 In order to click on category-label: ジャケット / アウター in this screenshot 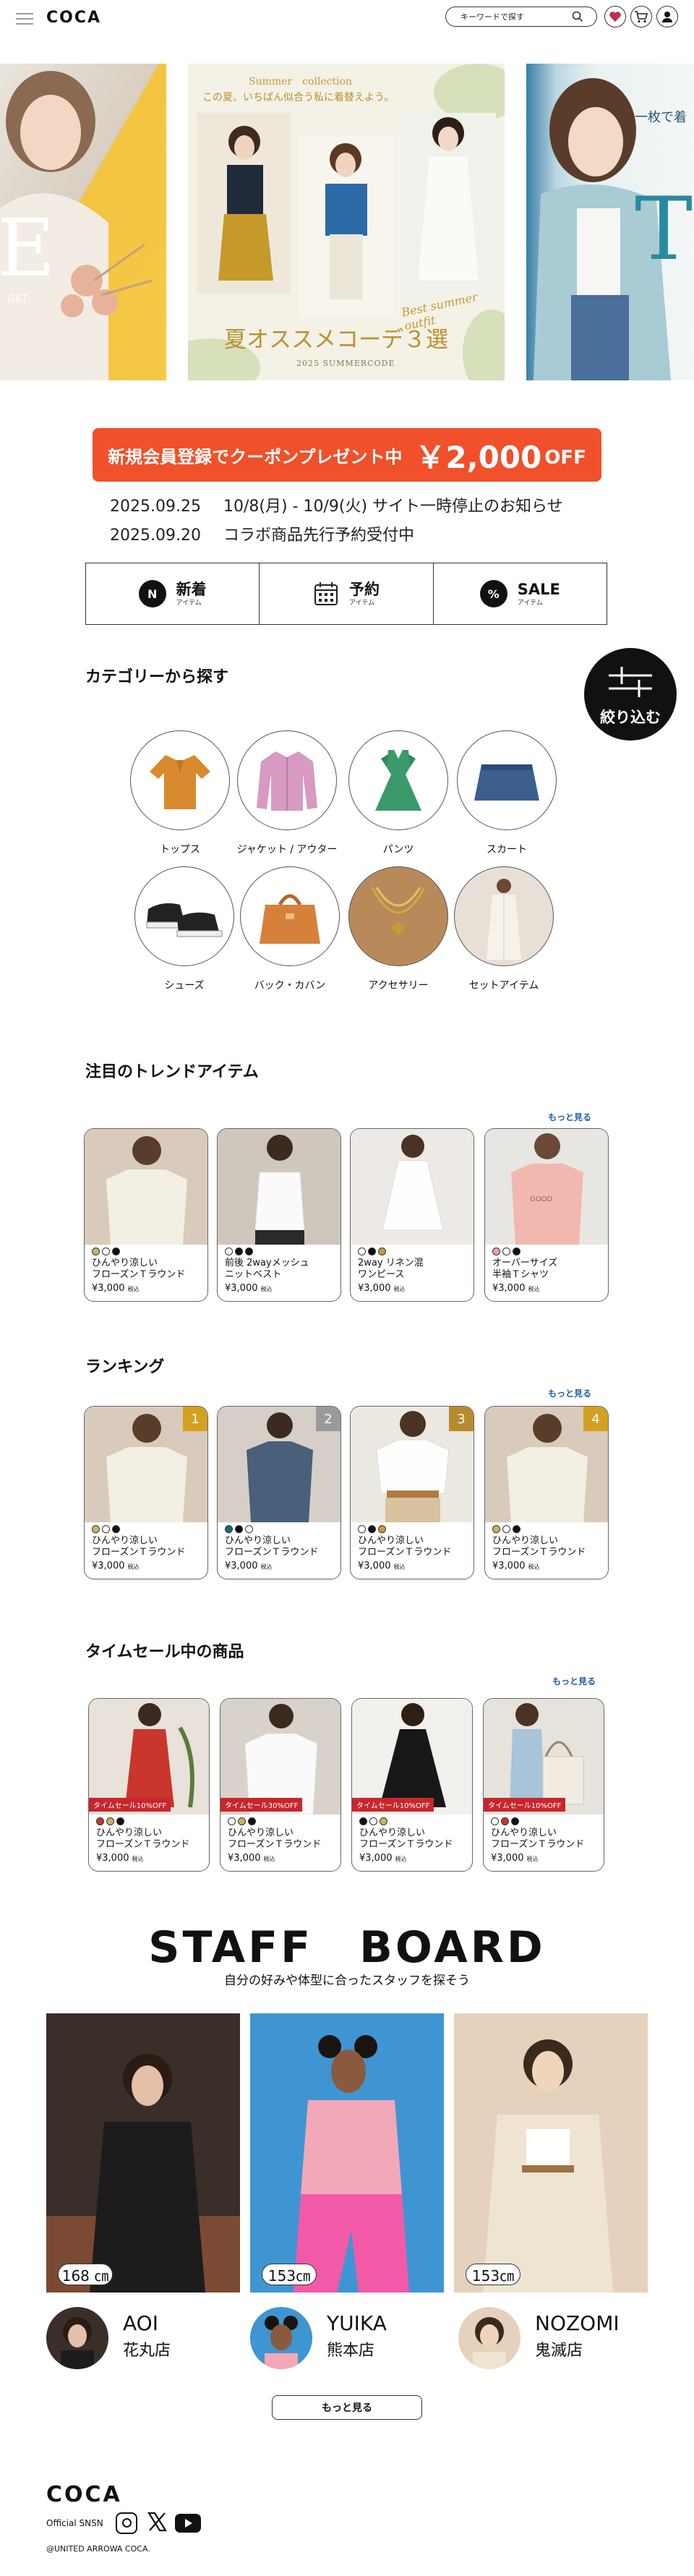, I will do `click(287, 850)`.